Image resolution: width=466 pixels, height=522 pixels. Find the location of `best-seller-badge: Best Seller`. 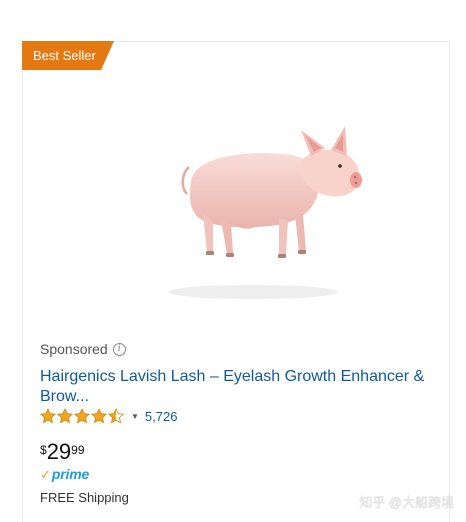

best-seller-badge: Best Seller is located at coordinates (68, 55).